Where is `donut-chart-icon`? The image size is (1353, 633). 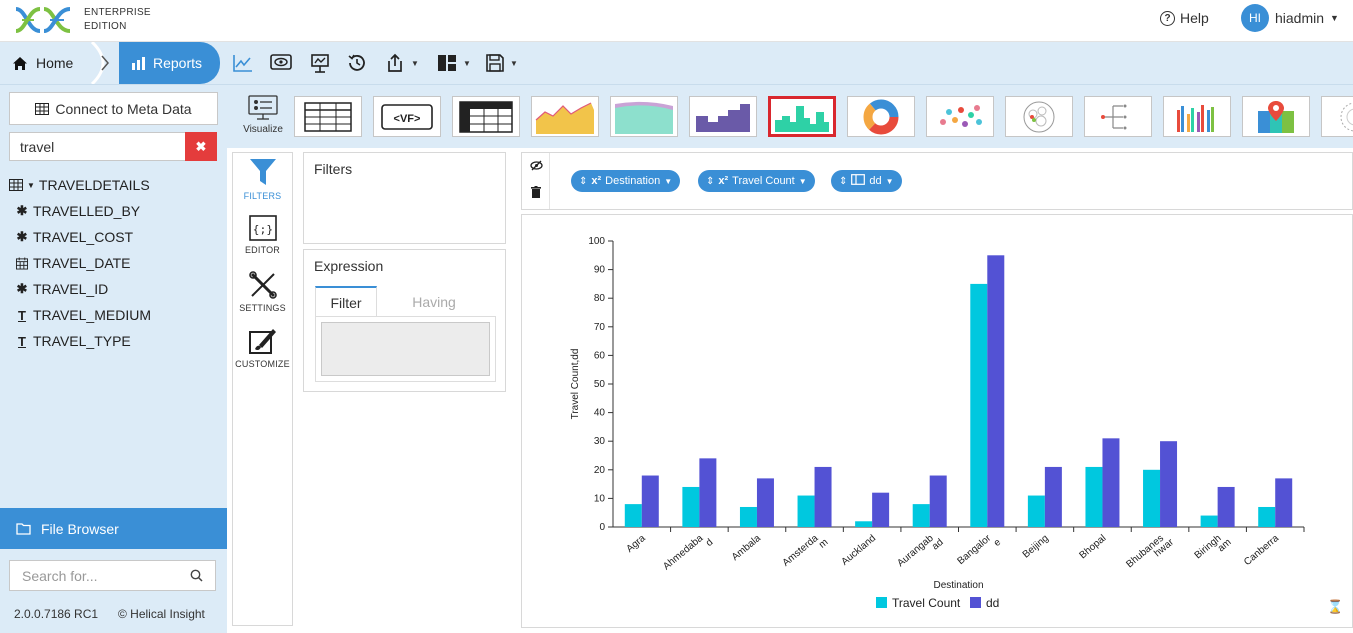
donut-chart-icon is located at coordinates (881, 116).